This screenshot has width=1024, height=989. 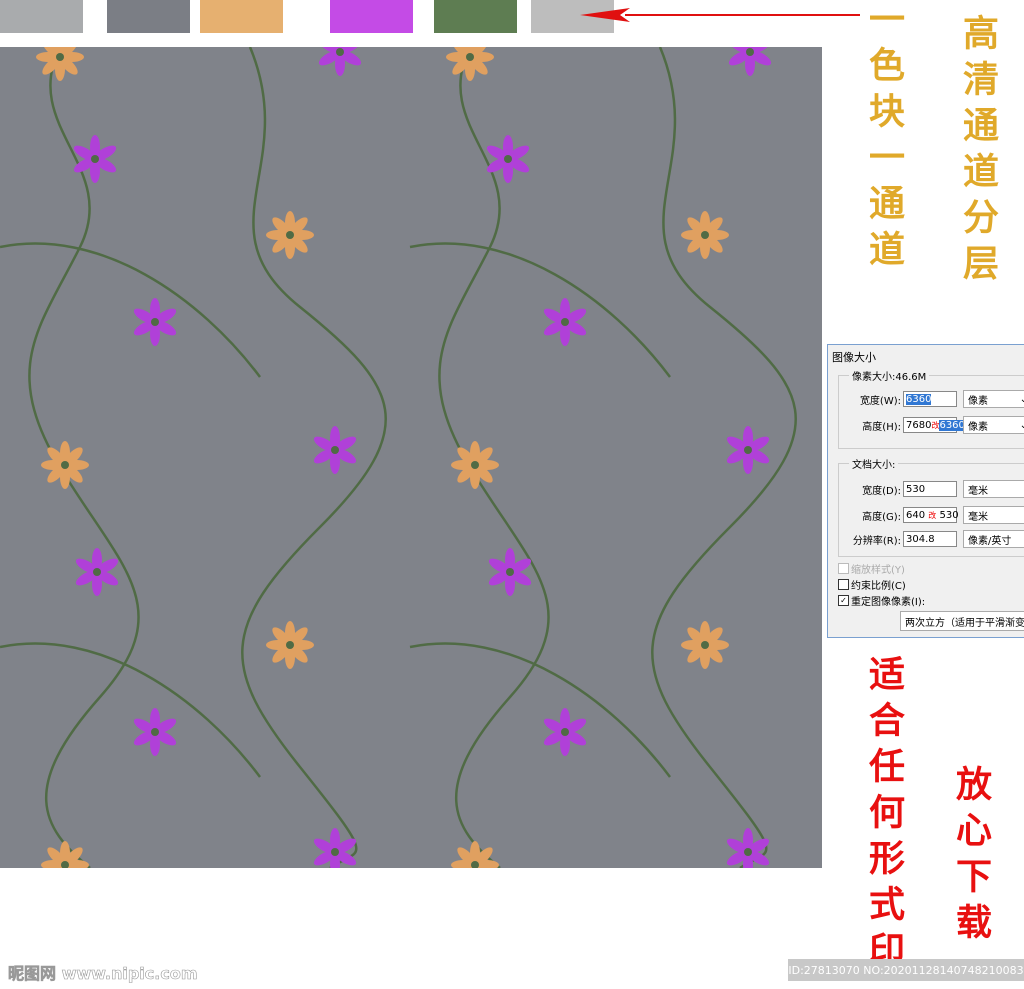 I want to click on constrain-proportions-checkbox: 约束比例(C), so click(x=872, y=584).